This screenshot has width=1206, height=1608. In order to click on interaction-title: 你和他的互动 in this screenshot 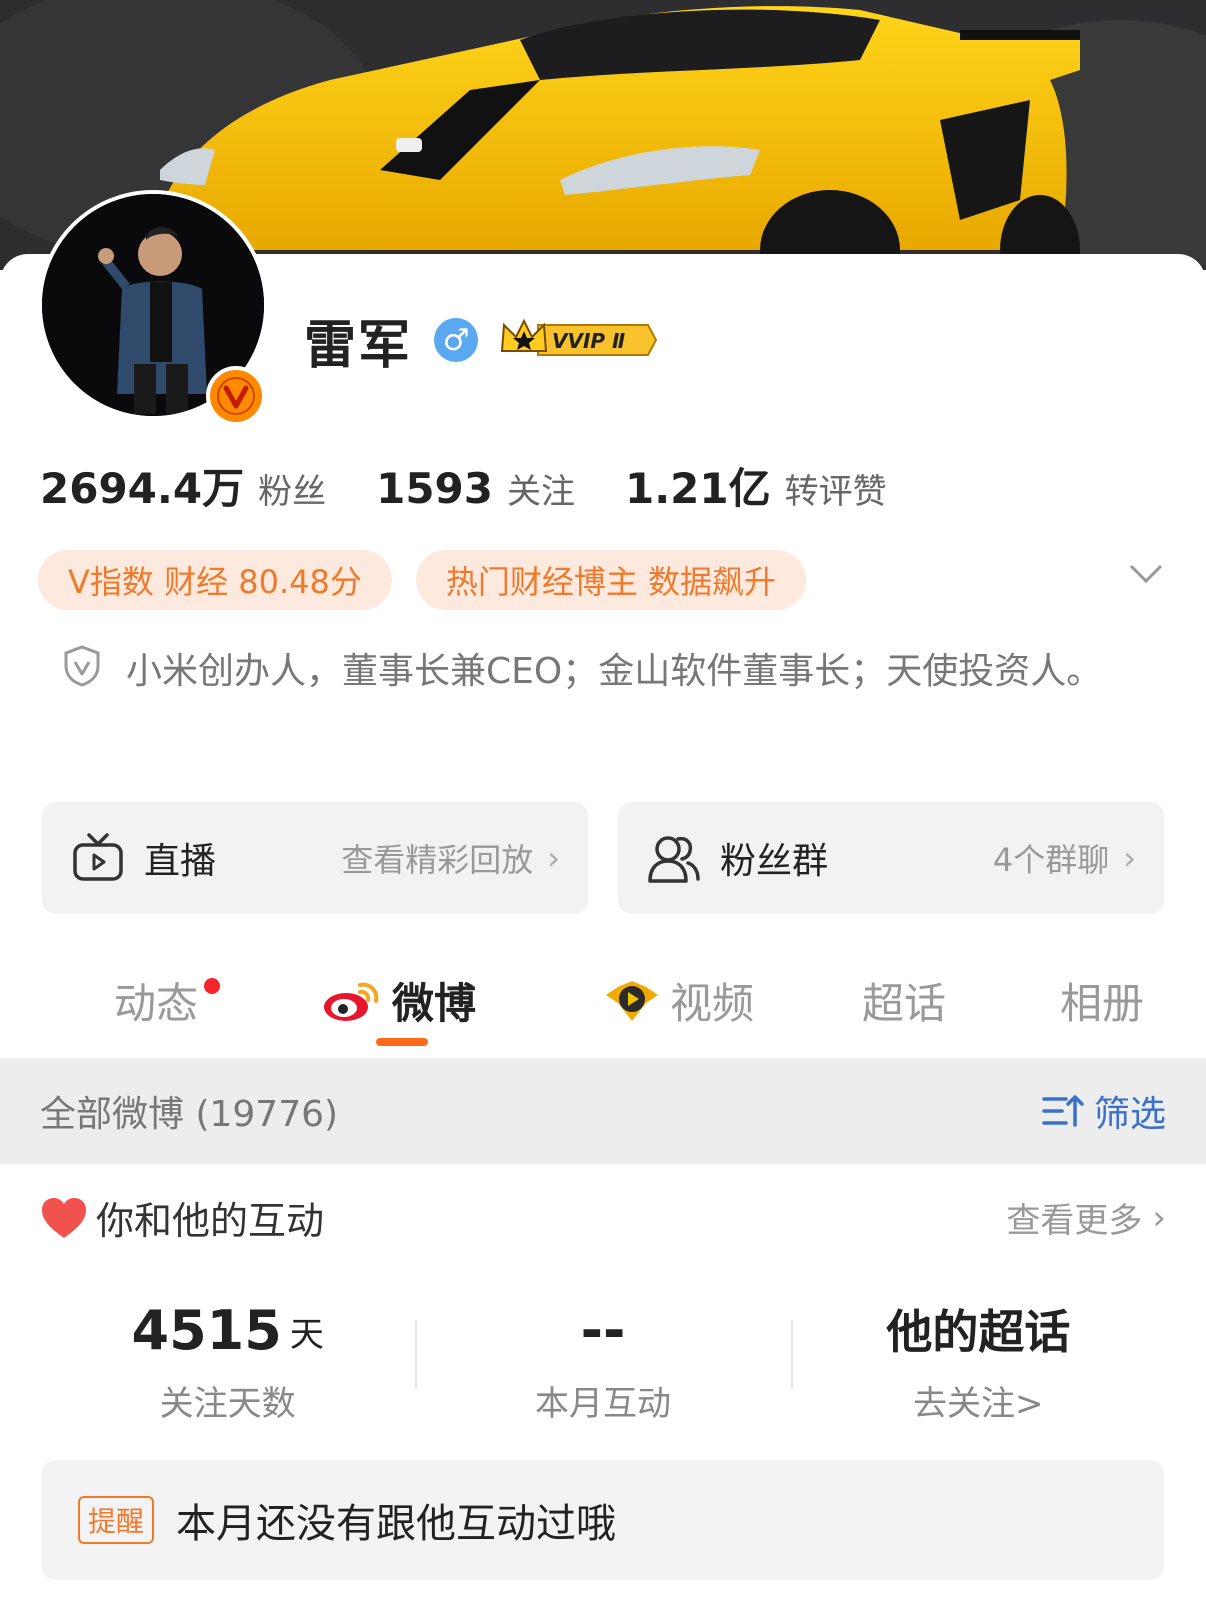, I will do `click(210, 1221)`.